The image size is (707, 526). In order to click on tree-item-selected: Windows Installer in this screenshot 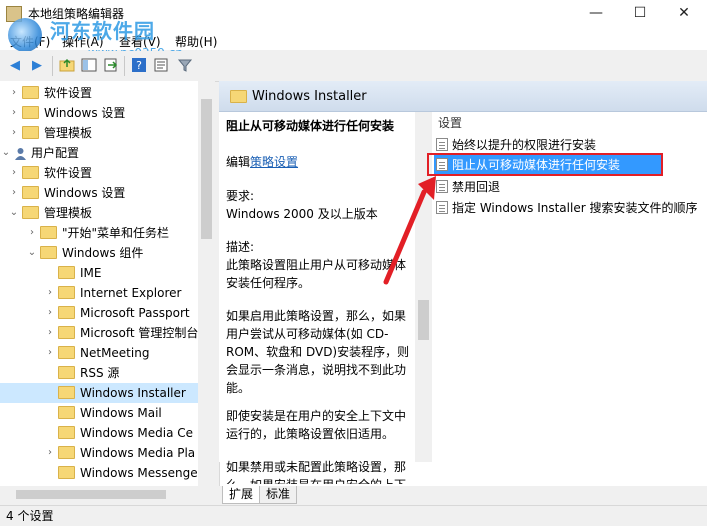, I will do `click(99, 393)`.